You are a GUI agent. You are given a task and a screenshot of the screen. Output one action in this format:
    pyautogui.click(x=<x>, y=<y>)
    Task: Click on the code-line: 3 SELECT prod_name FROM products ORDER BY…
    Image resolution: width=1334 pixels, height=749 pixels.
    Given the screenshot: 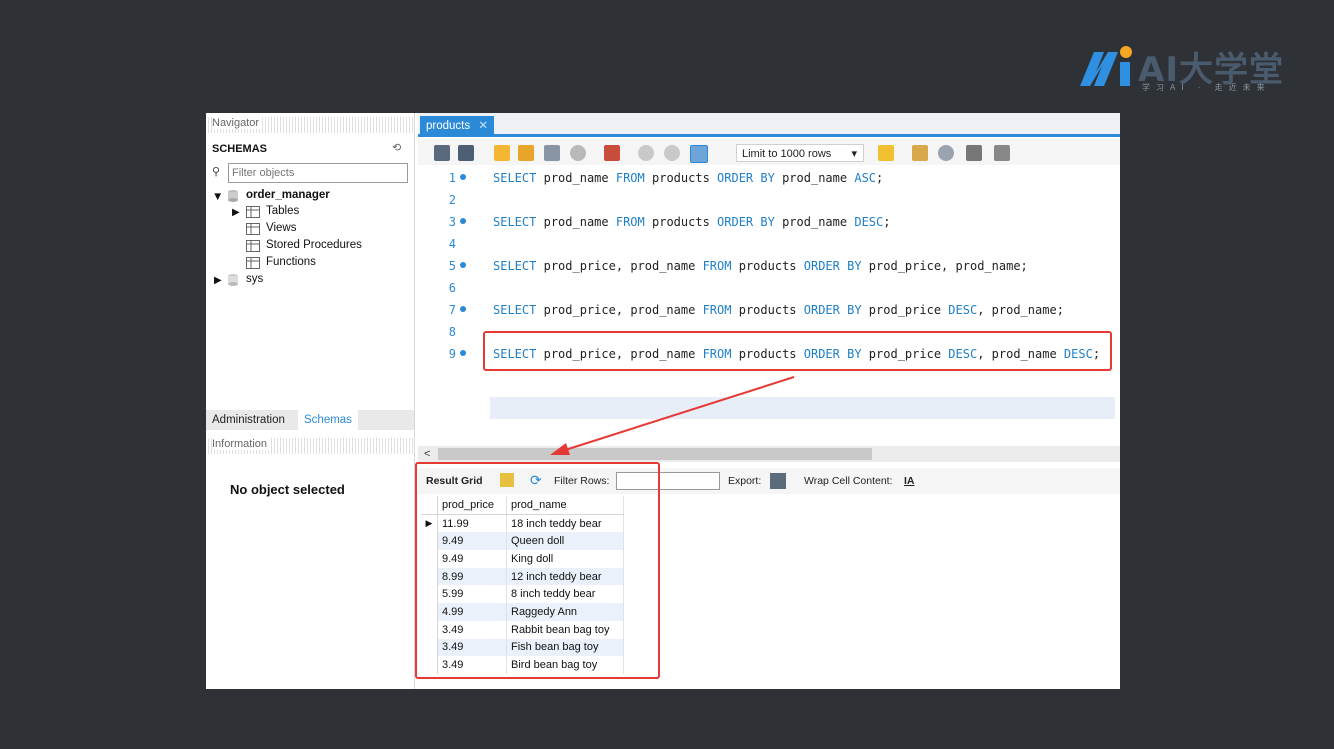 What is the action you would take?
    pyautogui.click(x=769, y=222)
    